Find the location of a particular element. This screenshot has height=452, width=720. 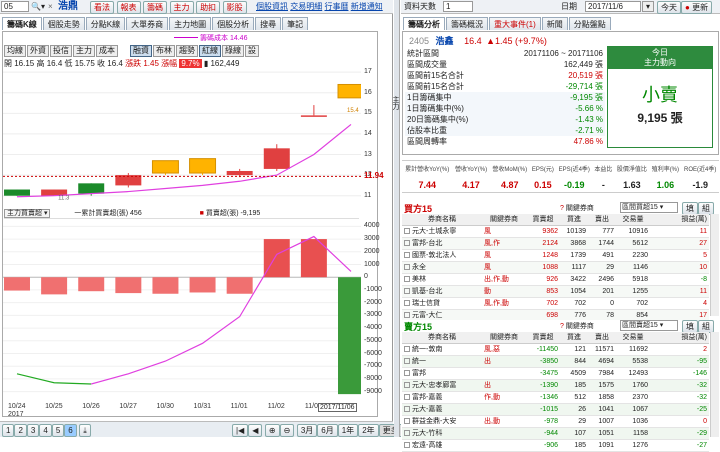

chip-red-line: 紅線 is located at coordinates (210, 51).